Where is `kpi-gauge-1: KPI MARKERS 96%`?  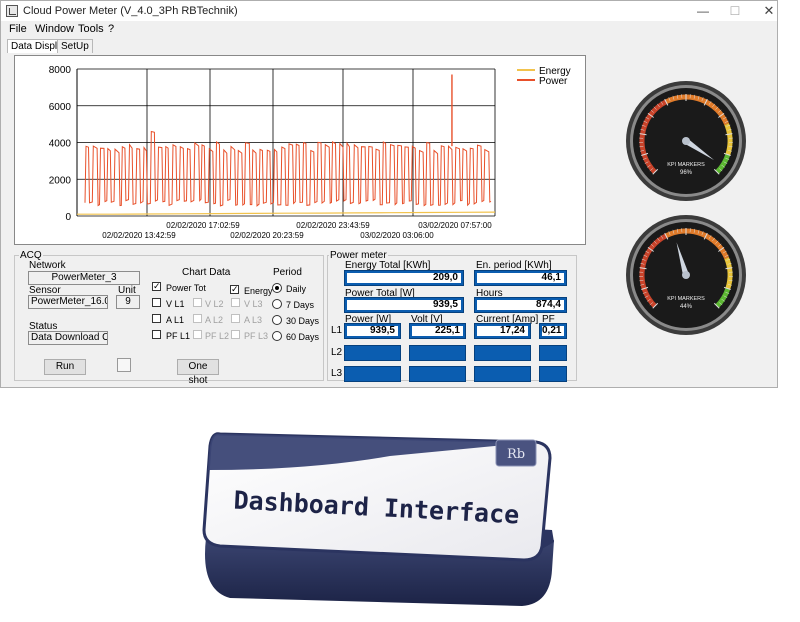
kpi-gauge-1: KPI MARKERS 96% is located at coordinates (686, 141).